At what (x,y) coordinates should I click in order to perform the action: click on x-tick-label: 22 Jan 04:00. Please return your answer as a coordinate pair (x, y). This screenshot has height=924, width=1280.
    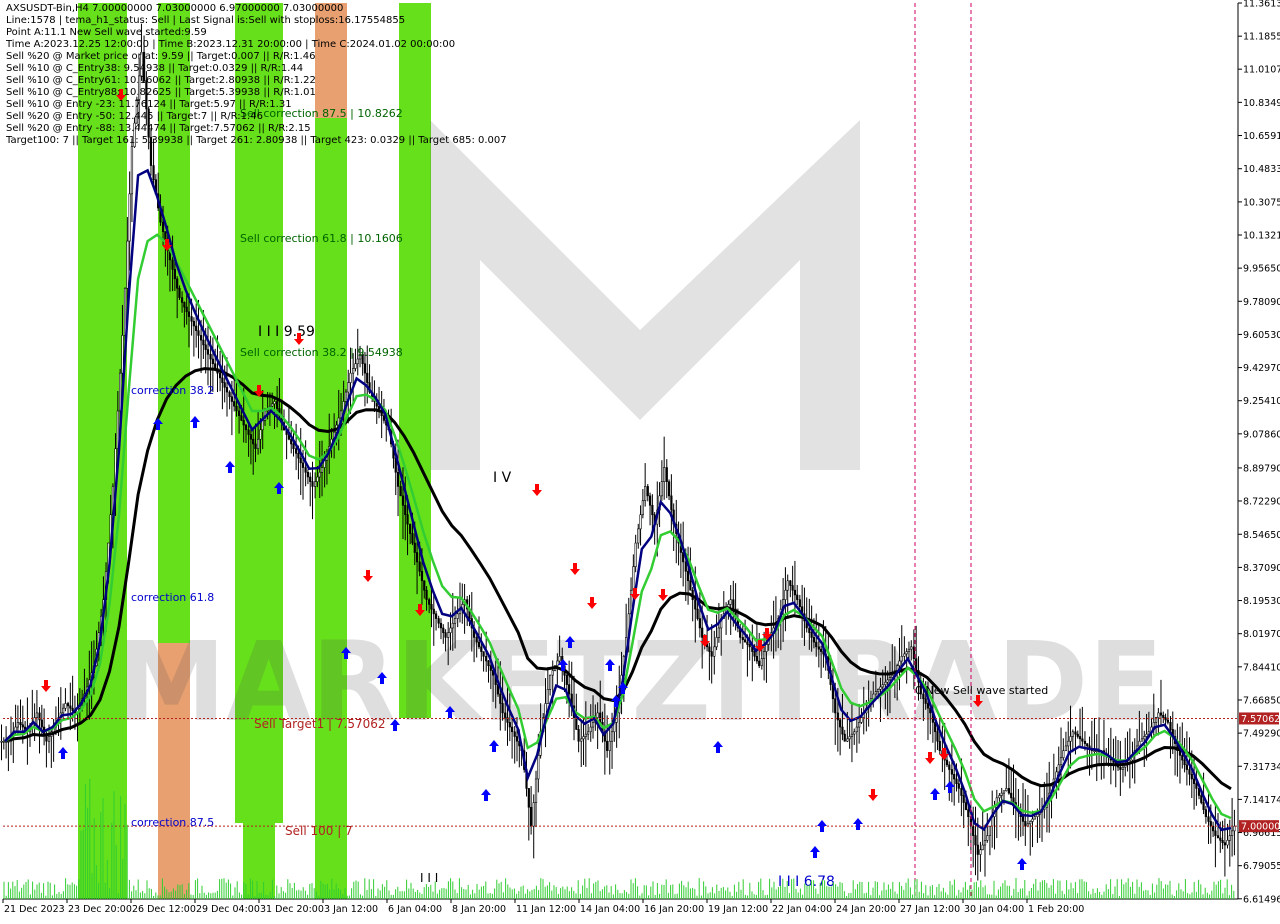
    Looking at the image, I should click on (802, 909).